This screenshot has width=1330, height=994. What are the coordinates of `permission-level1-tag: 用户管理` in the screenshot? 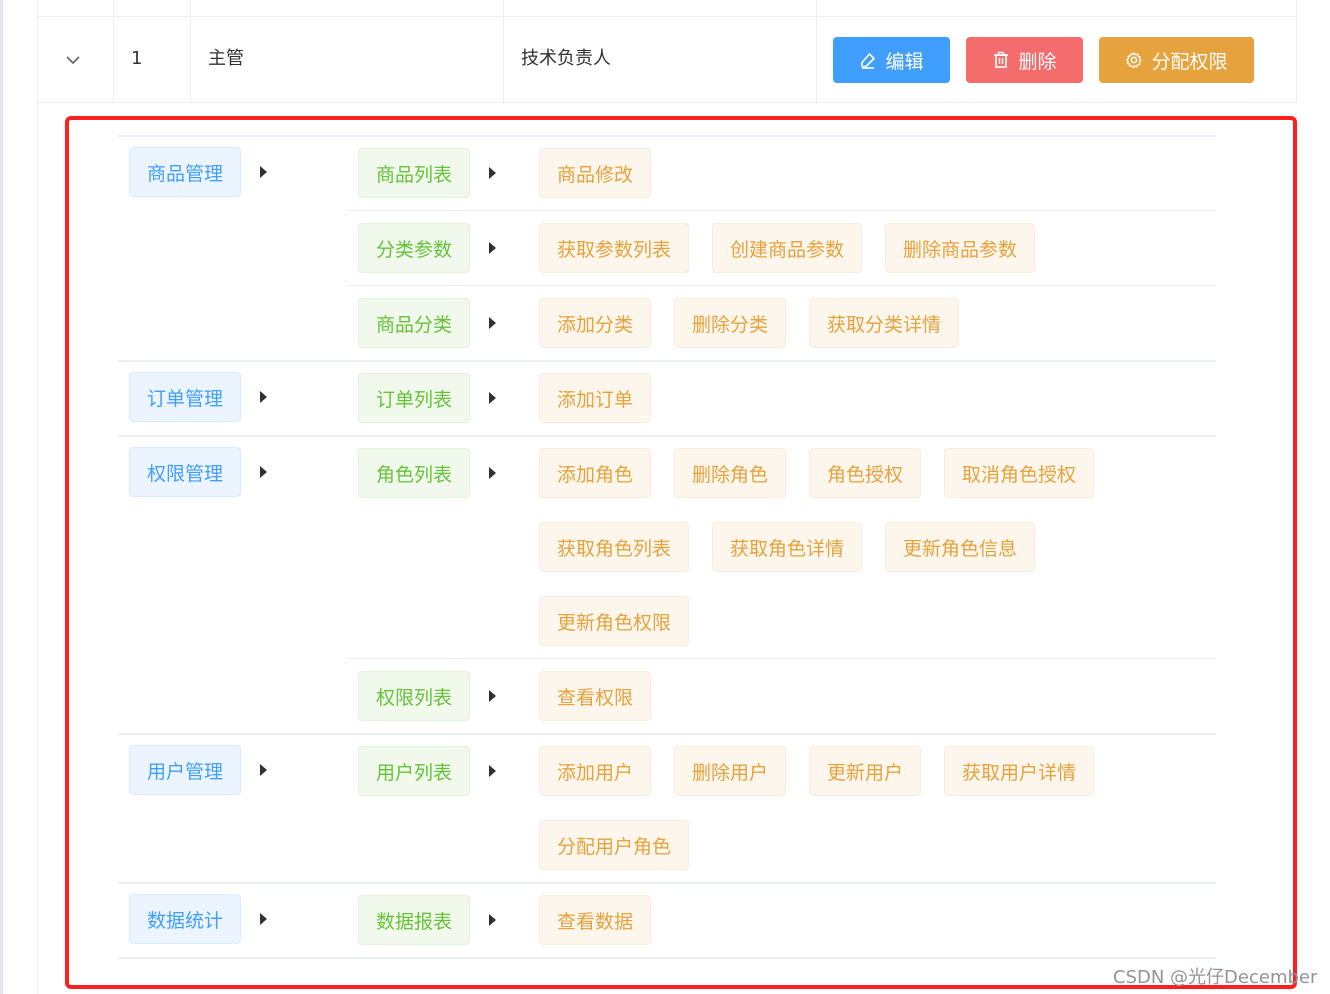 It's located at (185, 770).